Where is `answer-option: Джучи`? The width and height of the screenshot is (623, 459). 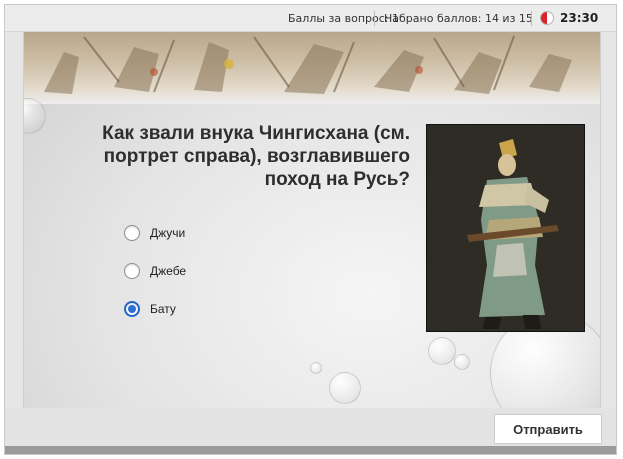
answer-option: Джучи is located at coordinates (155, 233).